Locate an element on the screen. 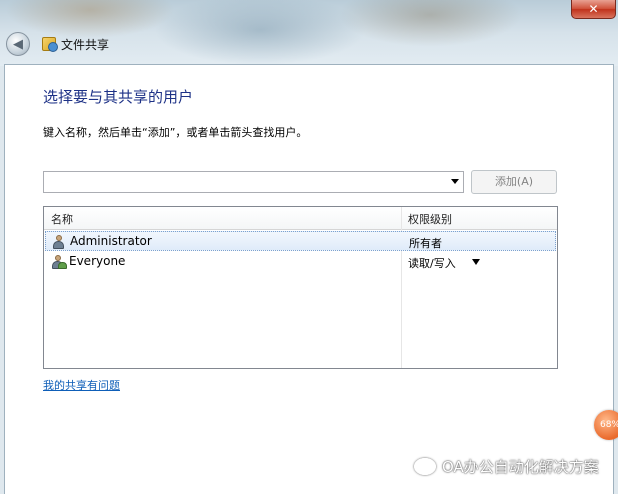  watermark-text: OA办公自动化解决方案 is located at coordinates (520, 467).